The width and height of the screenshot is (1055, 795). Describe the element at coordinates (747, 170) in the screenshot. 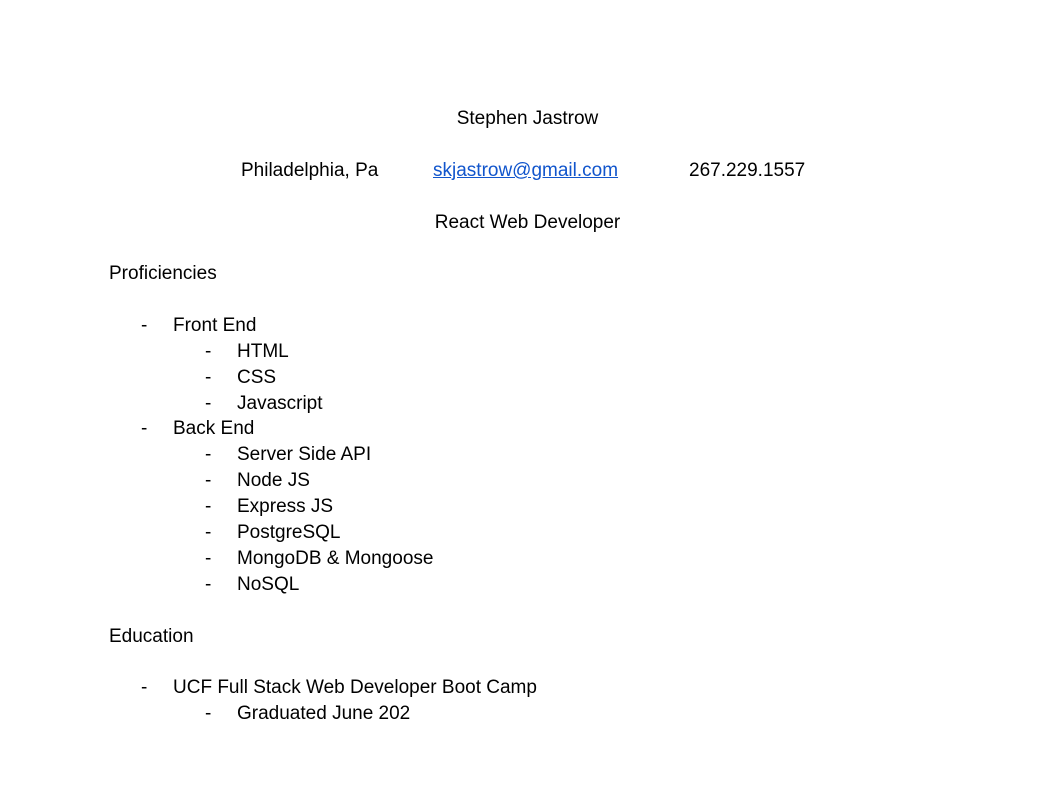

I see `phone-text: 267.229.1557` at that location.